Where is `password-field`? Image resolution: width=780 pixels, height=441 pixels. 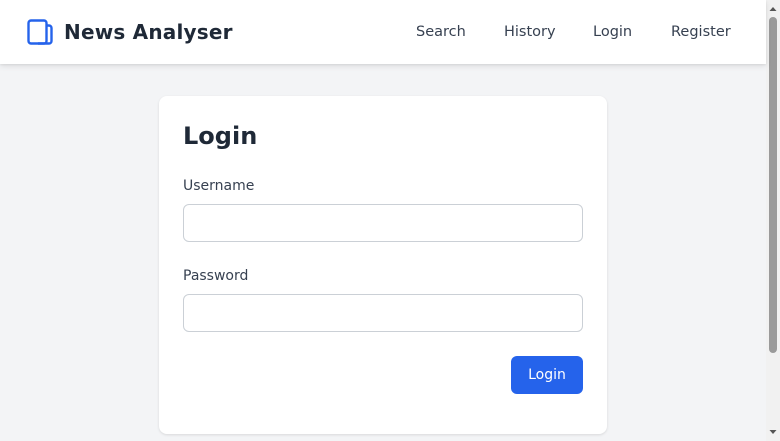
password-field is located at coordinates (383, 313).